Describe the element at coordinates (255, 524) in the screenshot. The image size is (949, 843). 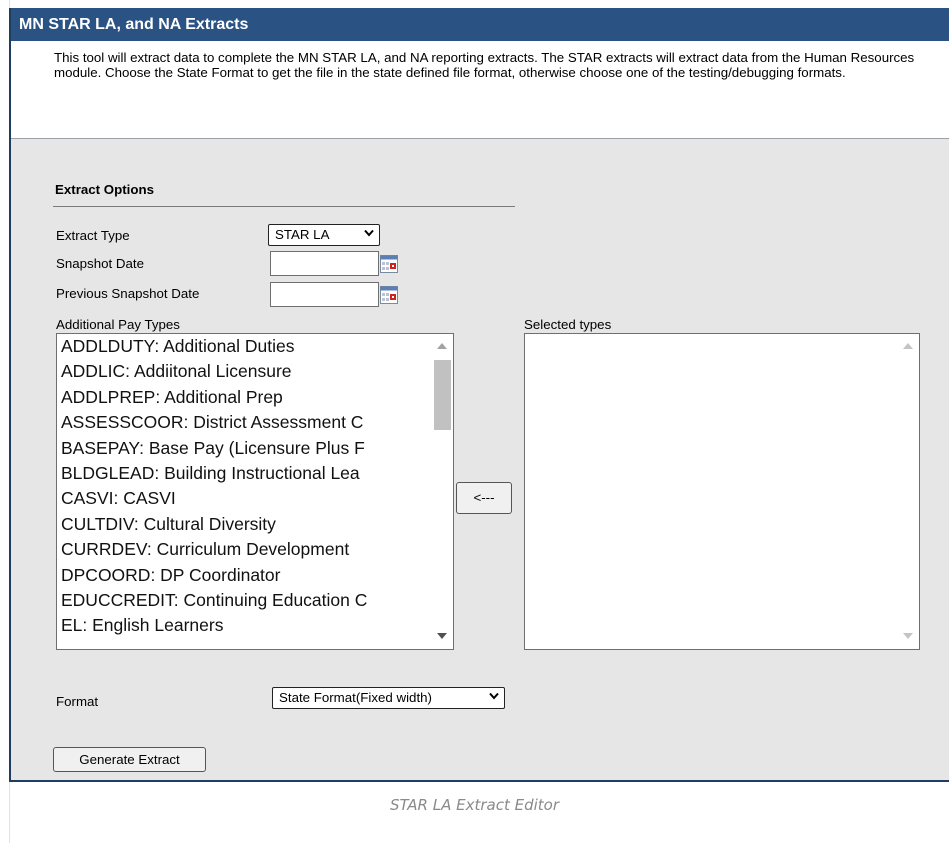
I see `list-item: CULTDIV: Cultural Diversity` at that location.